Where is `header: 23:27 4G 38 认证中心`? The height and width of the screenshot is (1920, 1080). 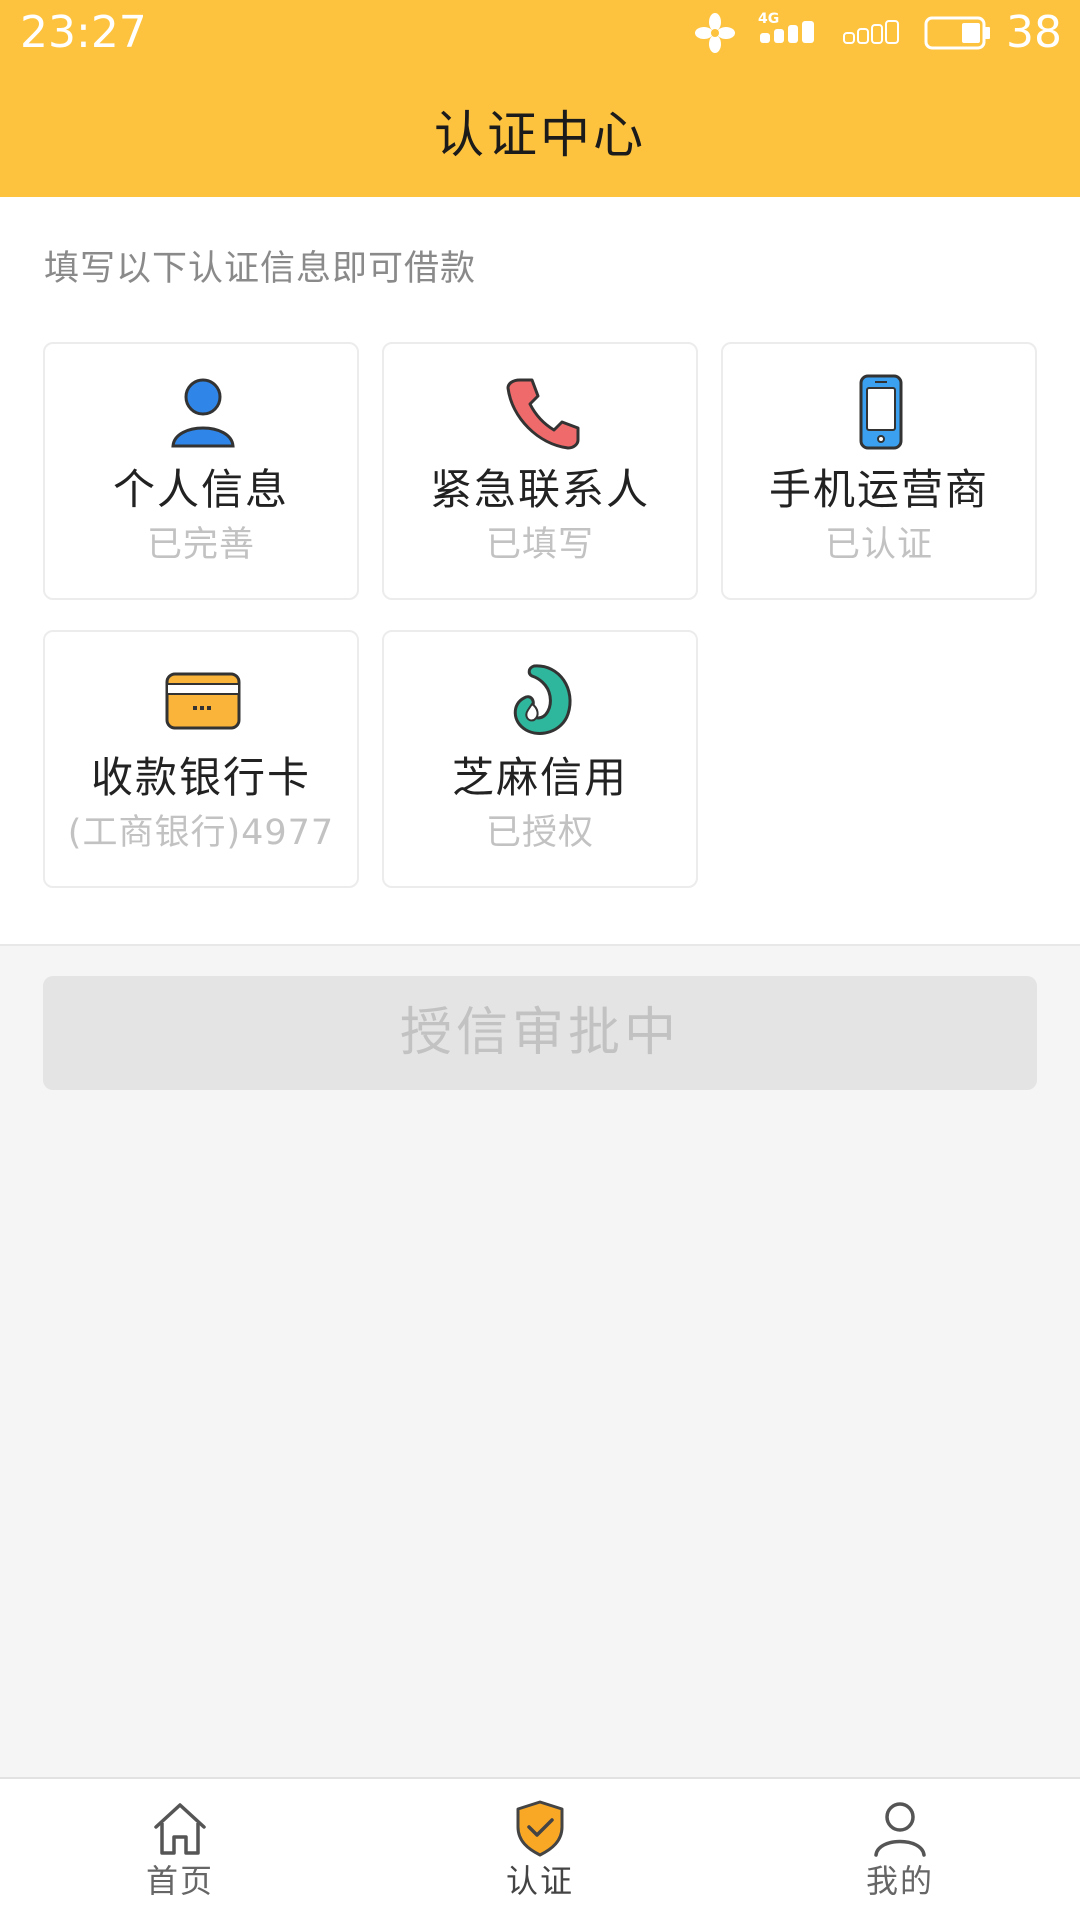 header: 23:27 4G 38 认证中心 is located at coordinates (540, 98).